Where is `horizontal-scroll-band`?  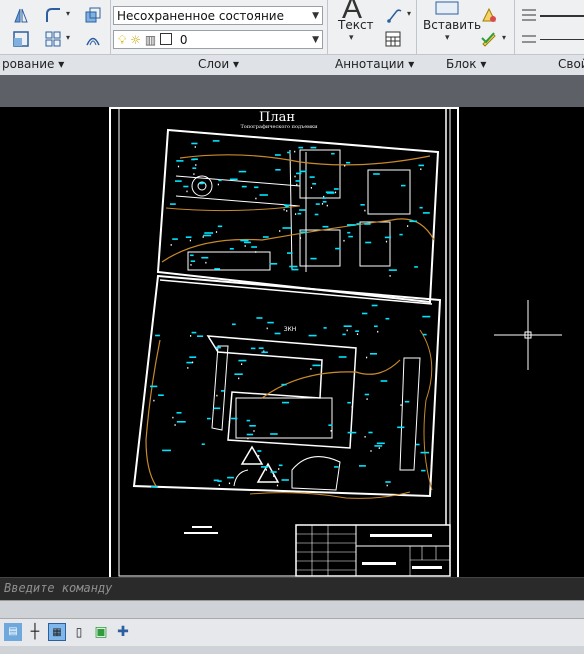 horizontal-scroll-band is located at coordinates (292, 609).